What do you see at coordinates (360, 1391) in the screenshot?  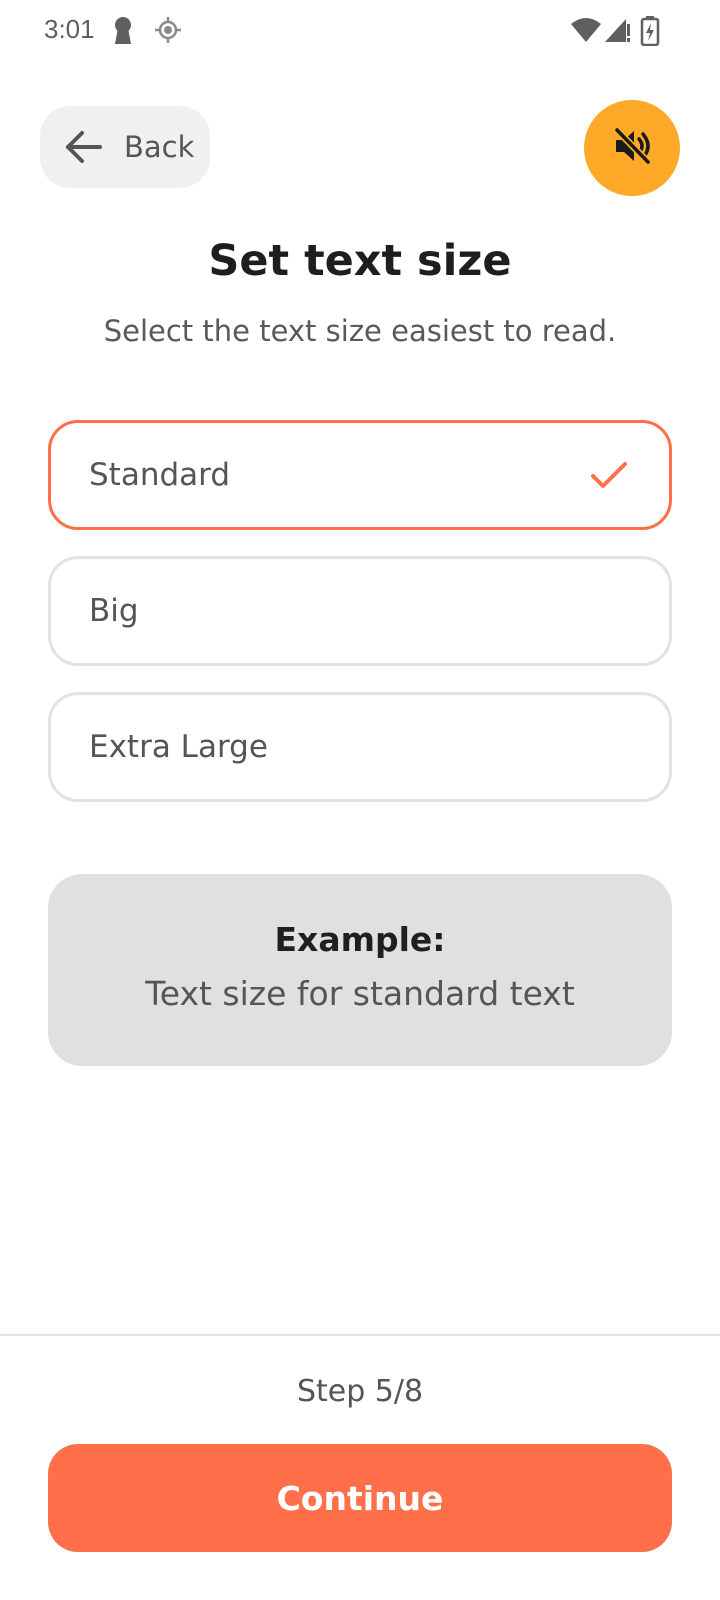 I see `step-indicator: Step 5/8` at bounding box center [360, 1391].